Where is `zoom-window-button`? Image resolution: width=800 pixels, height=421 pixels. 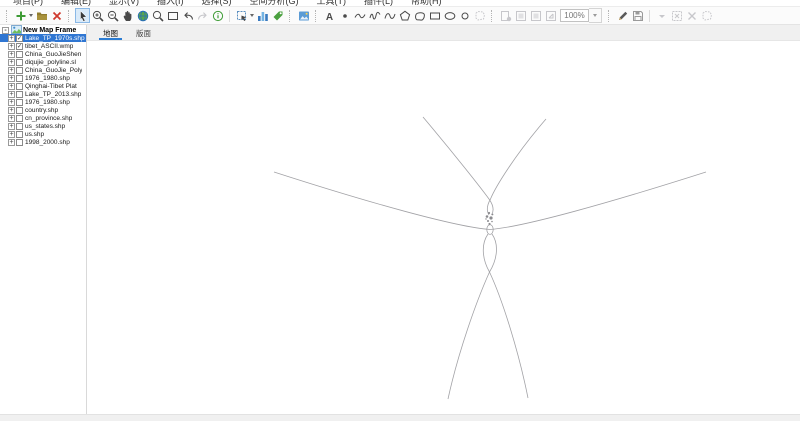
zoom-window-button is located at coordinates (157, 15).